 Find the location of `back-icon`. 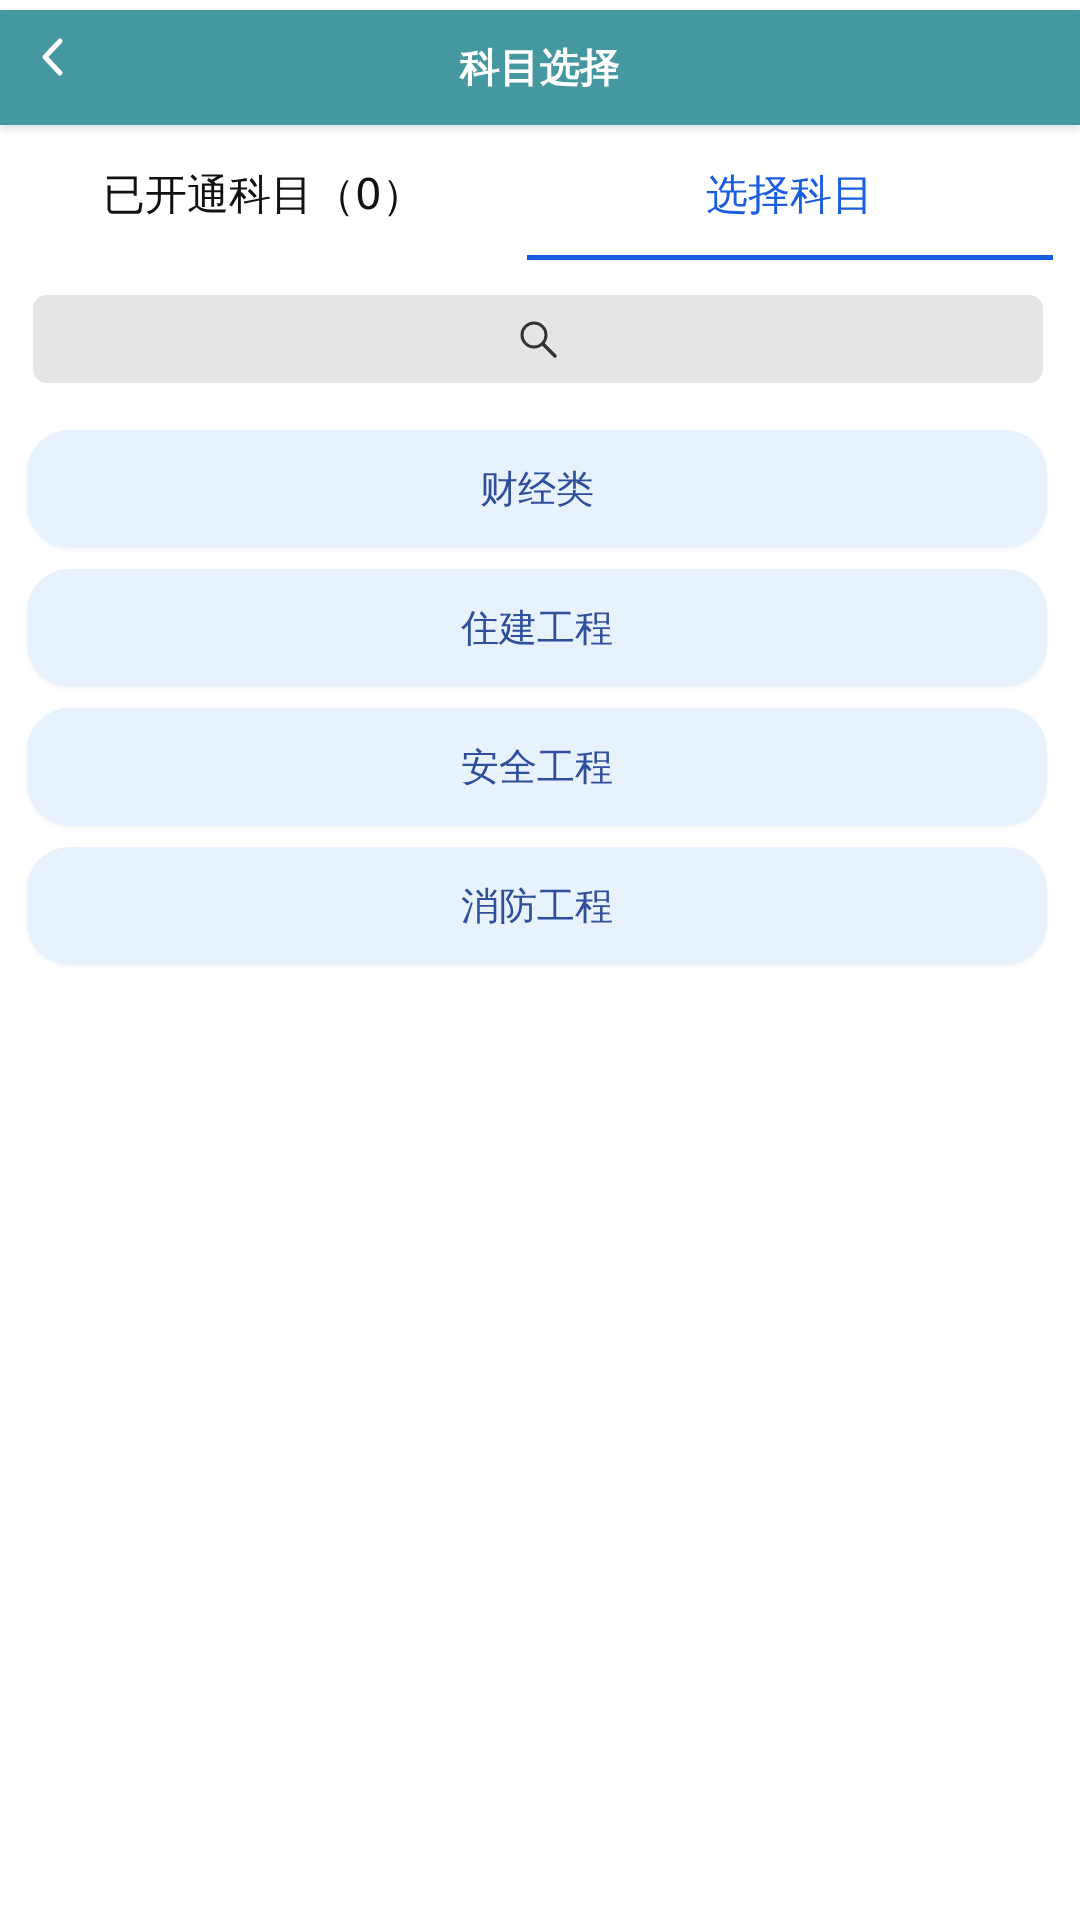

back-icon is located at coordinates (52, 57).